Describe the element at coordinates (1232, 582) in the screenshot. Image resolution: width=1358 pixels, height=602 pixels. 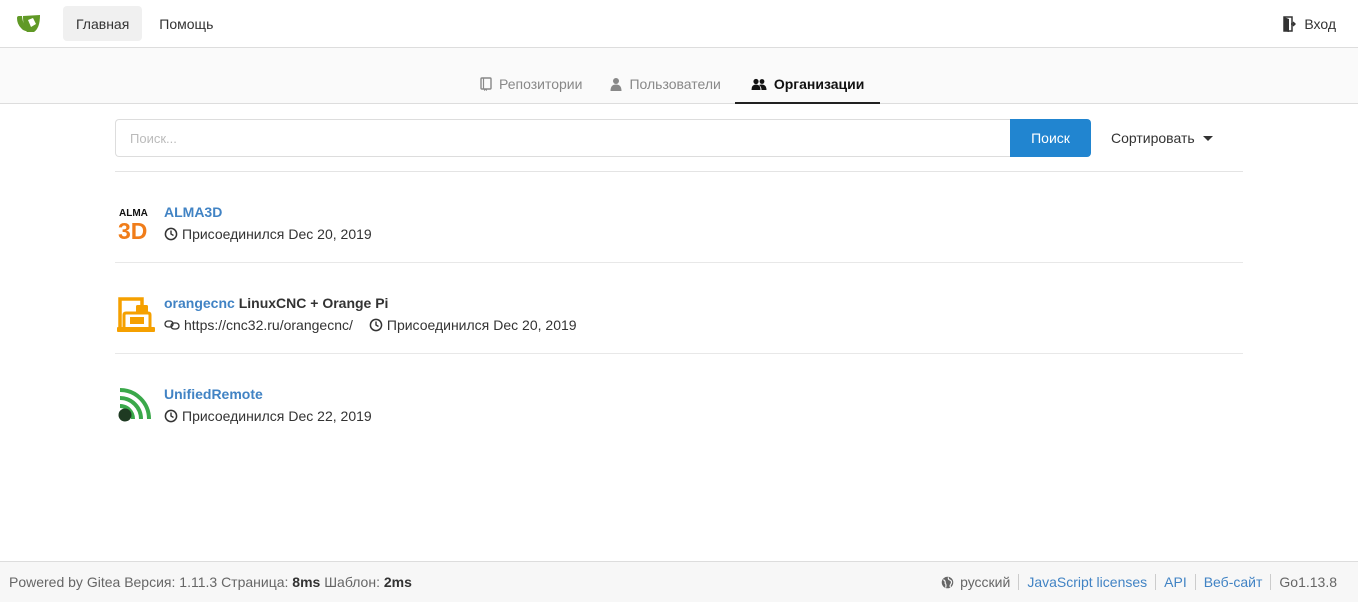
I see `website-link: Веб-сайт` at that location.